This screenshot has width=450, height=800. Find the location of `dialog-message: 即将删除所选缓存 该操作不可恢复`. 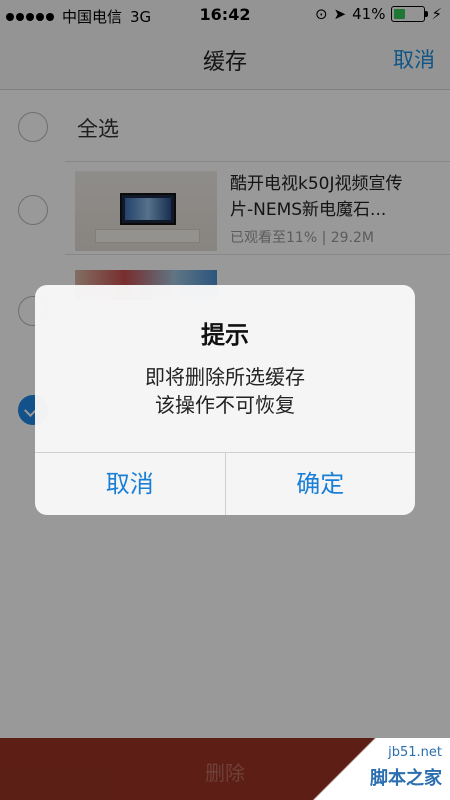

dialog-message: 即将删除所选缓存 该操作不可恢复 is located at coordinates (225, 391).